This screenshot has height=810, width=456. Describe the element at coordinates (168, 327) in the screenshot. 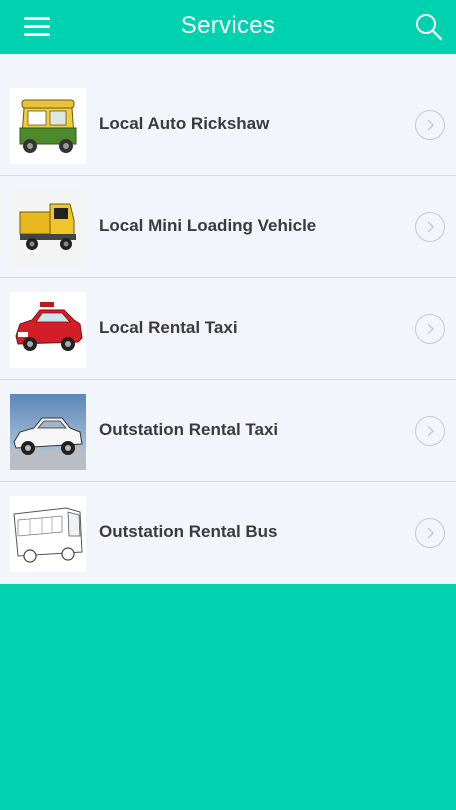

I see `service-label: Local Rental Taxi` at that location.